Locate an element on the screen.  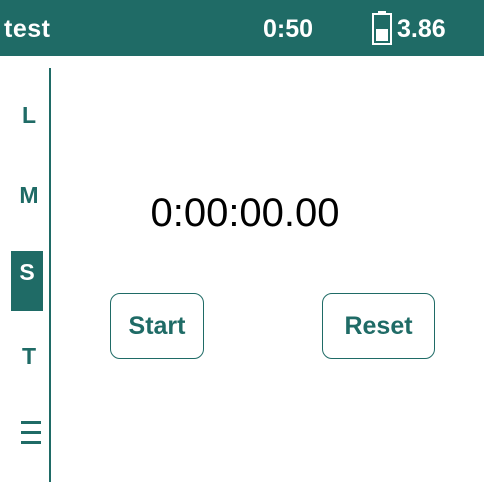
status-bar: test 0:50 3.86 is located at coordinates (242, 28).